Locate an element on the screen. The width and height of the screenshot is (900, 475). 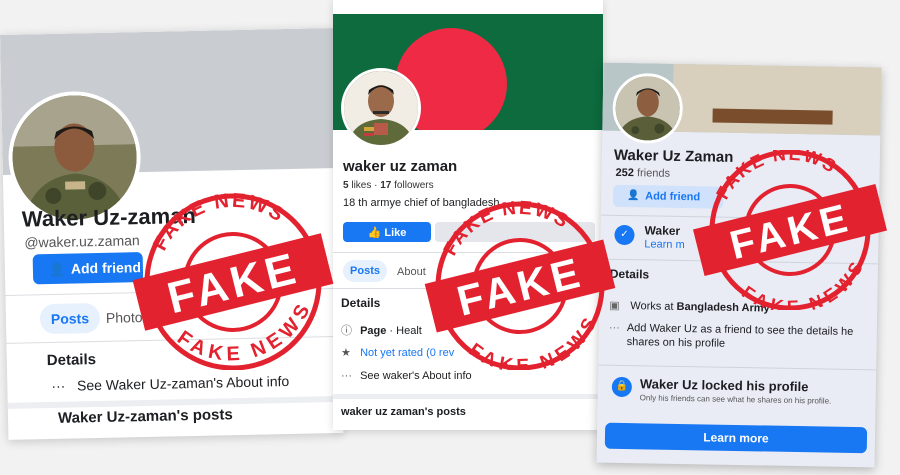
section-separator is located at coordinates (468, 396).